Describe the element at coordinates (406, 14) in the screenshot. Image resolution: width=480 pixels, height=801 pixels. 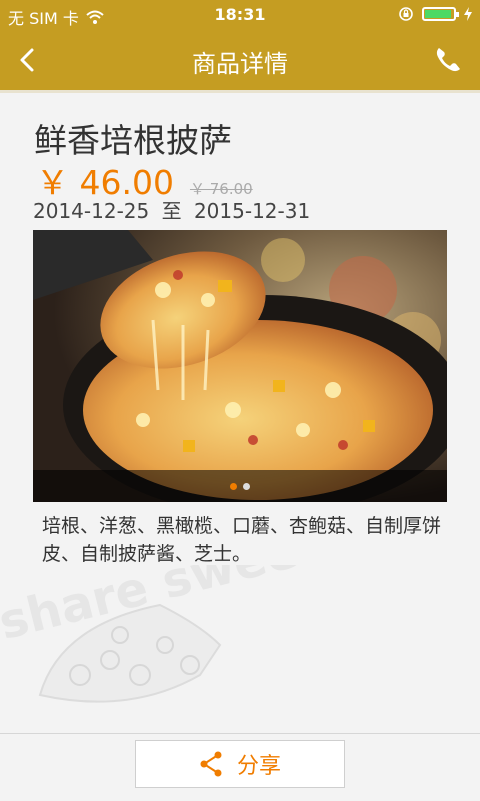
I see `rotation-lock-icon` at that location.